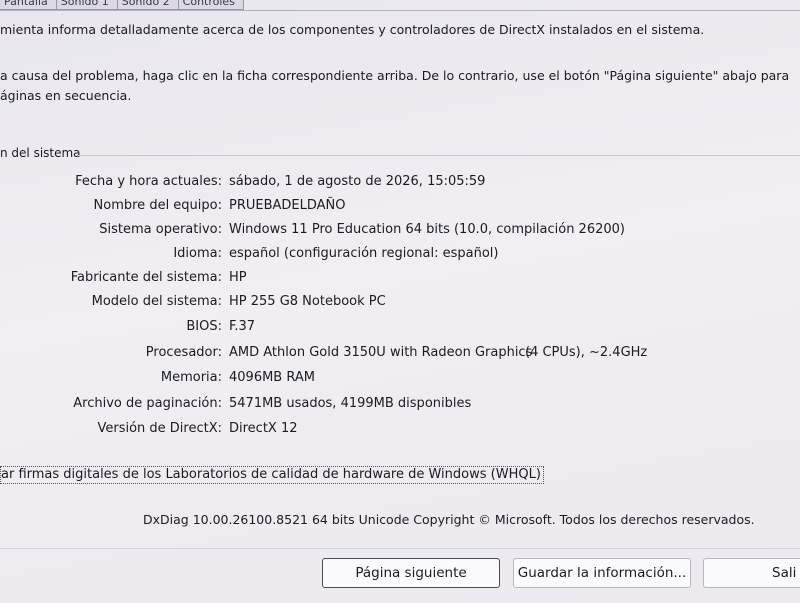  I want to click on info-value: 4096MB RAM, so click(272, 377).